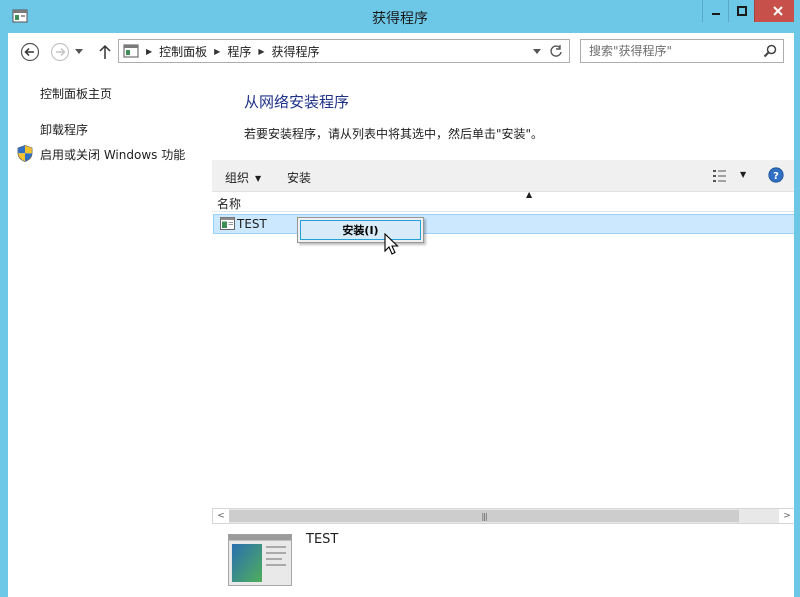 Image resolution: width=800 pixels, height=597 pixels. I want to click on install-button: 安装, so click(299, 177).